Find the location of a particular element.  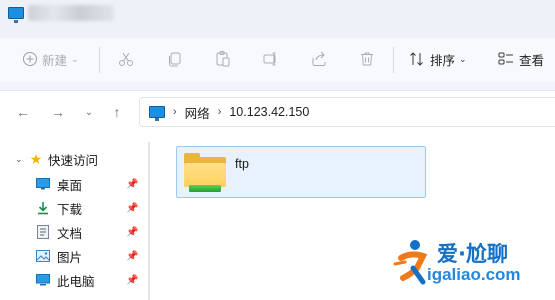

share-icon is located at coordinates (319, 58).